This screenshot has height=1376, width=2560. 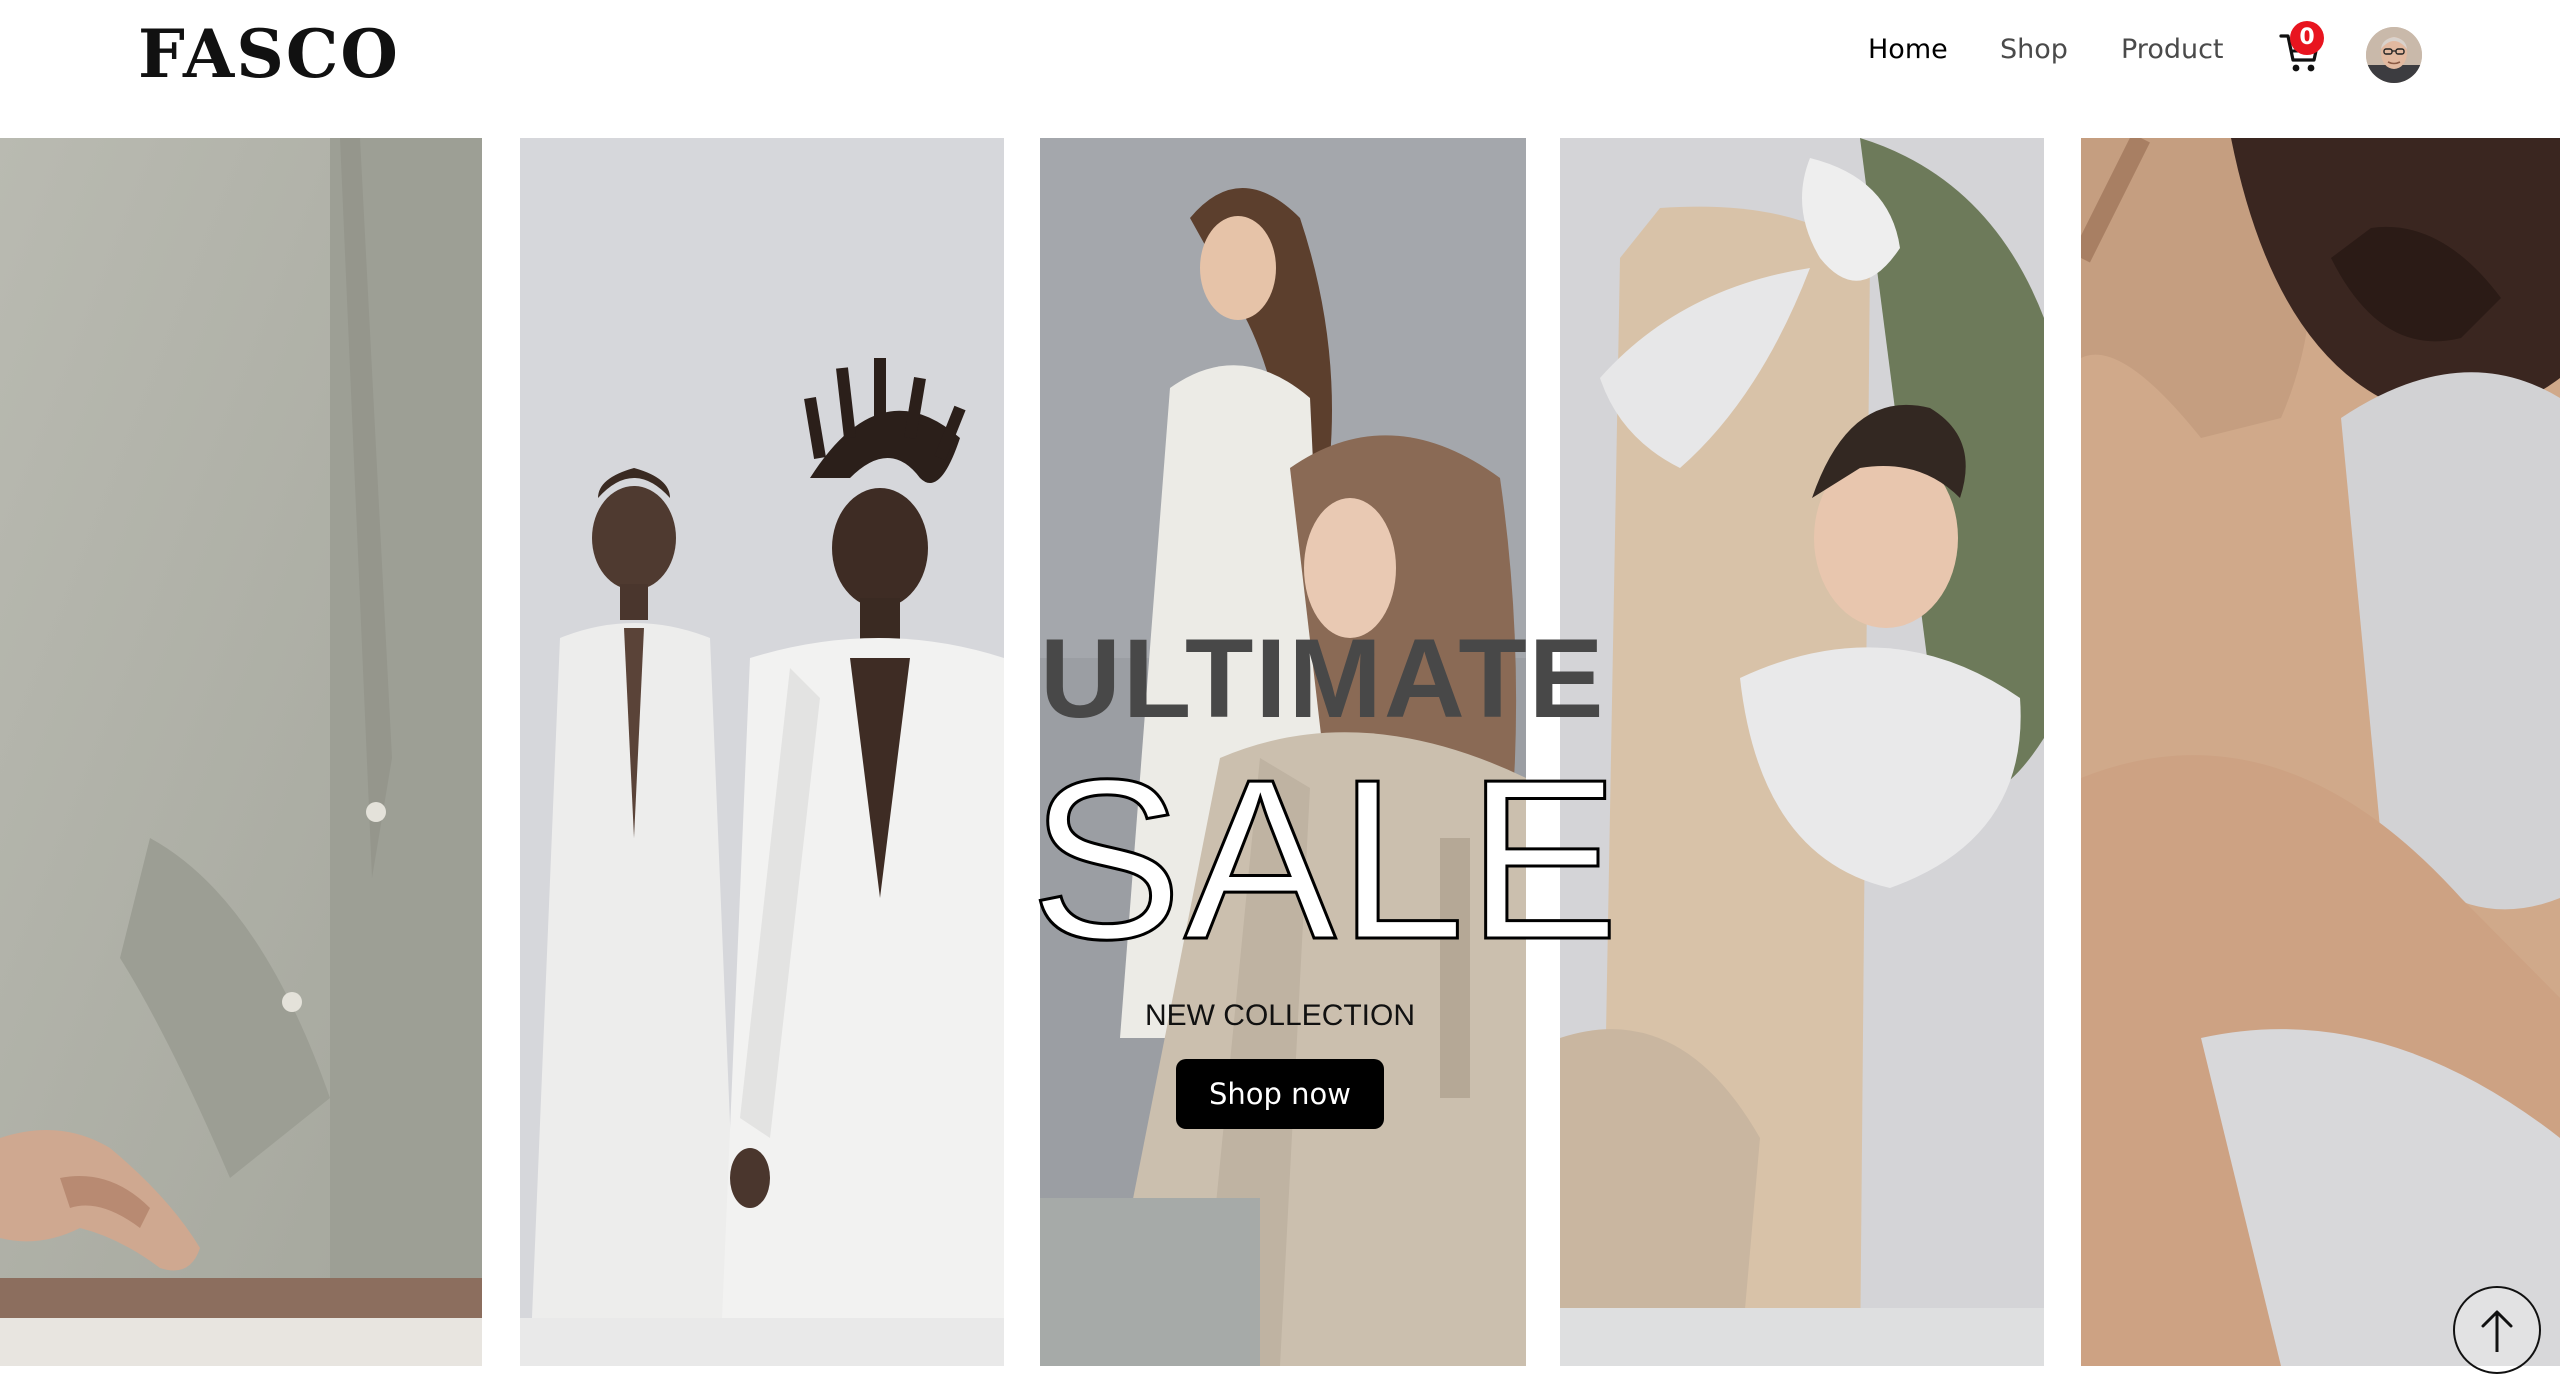 What do you see at coordinates (269, 54) in the screenshot?
I see `brand-logo: FASCO` at bounding box center [269, 54].